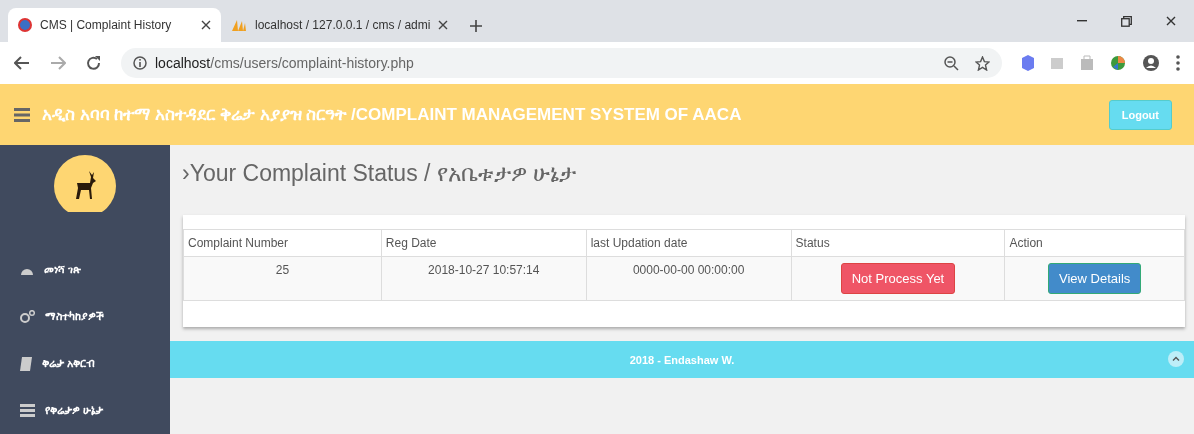 The width and height of the screenshot is (1194, 434). What do you see at coordinates (484, 243) in the screenshot?
I see `column-header: Reg Date` at bounding box center [484, 243].